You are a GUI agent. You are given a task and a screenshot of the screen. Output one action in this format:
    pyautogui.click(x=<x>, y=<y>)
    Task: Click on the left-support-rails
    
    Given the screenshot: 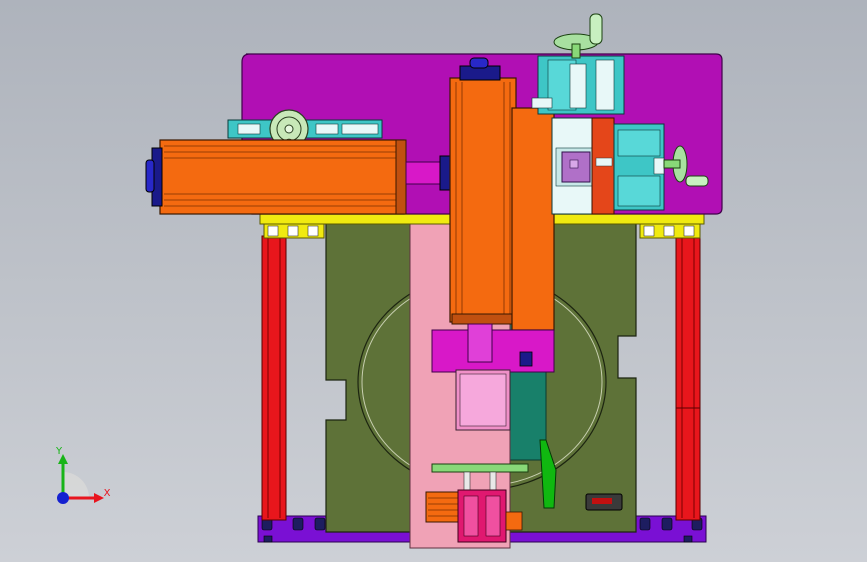 What is the action you would take?
    pyautogui.click(x=274, y=378)
    